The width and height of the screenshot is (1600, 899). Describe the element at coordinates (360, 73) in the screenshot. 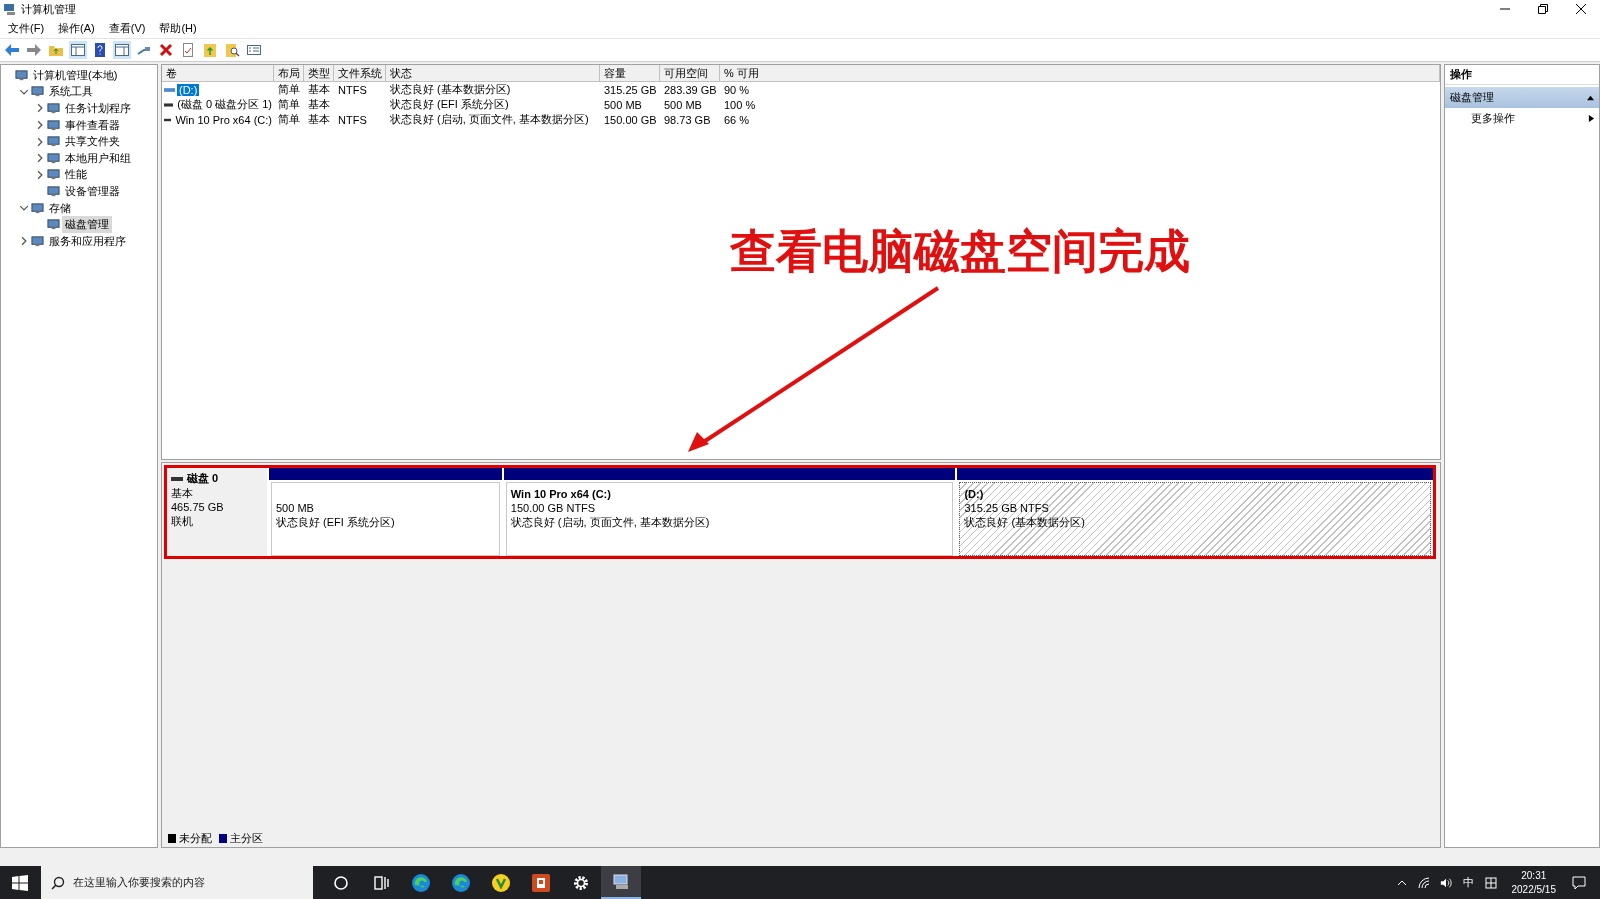

I see `column-header: 文件系统` at that location.